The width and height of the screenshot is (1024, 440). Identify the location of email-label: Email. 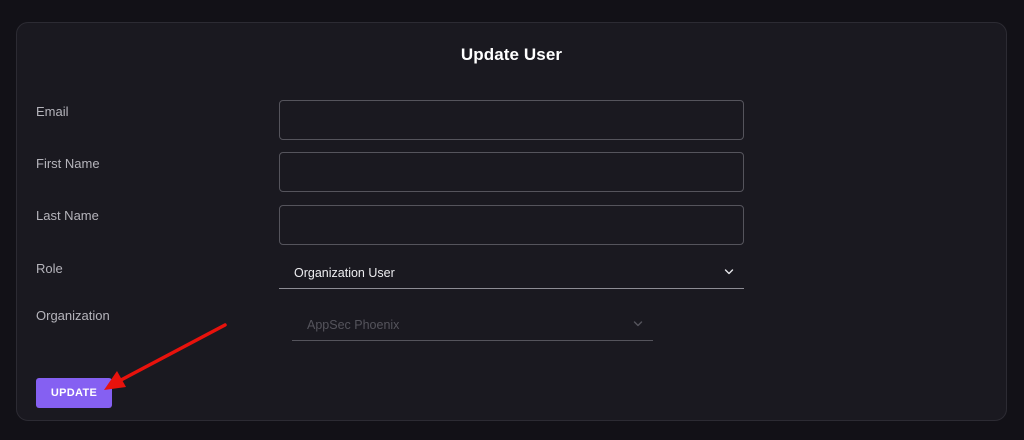
(52, 111).